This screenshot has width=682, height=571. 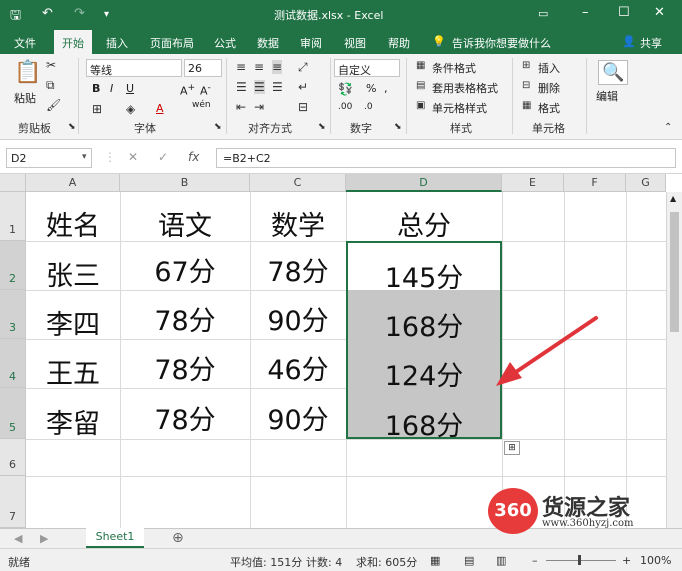 What do you see at coordinates (435, 560) in the screenshot?
I see `normal-view-icon: ▦` at bounding box center [435, 560].